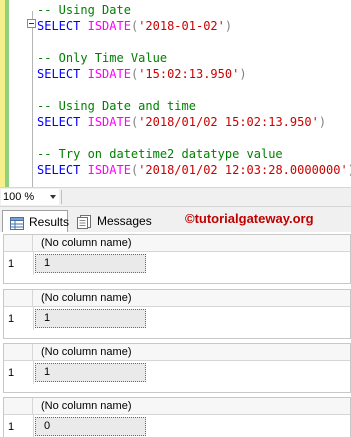 The height and width of the screenshot is (437, 351). I want to click on zoom-bar: 100 %, so click(175, 197).